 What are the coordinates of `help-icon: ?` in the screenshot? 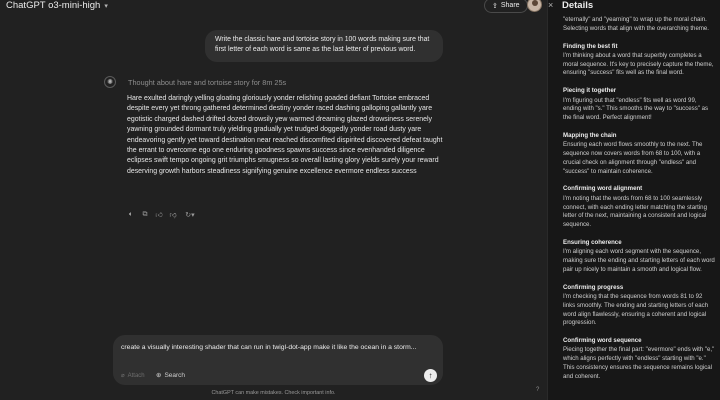 It's located at (537, 390).